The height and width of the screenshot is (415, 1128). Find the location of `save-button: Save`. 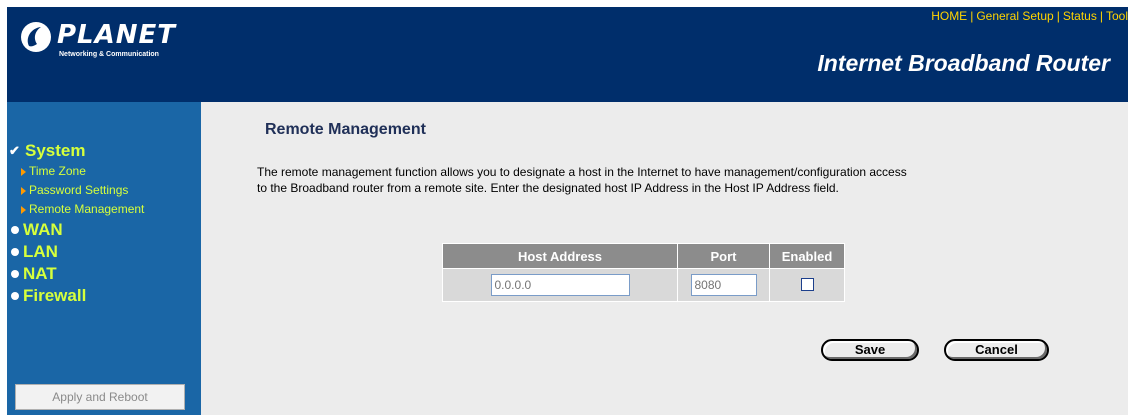

save-button: Save is located at coordinates (870, 350).